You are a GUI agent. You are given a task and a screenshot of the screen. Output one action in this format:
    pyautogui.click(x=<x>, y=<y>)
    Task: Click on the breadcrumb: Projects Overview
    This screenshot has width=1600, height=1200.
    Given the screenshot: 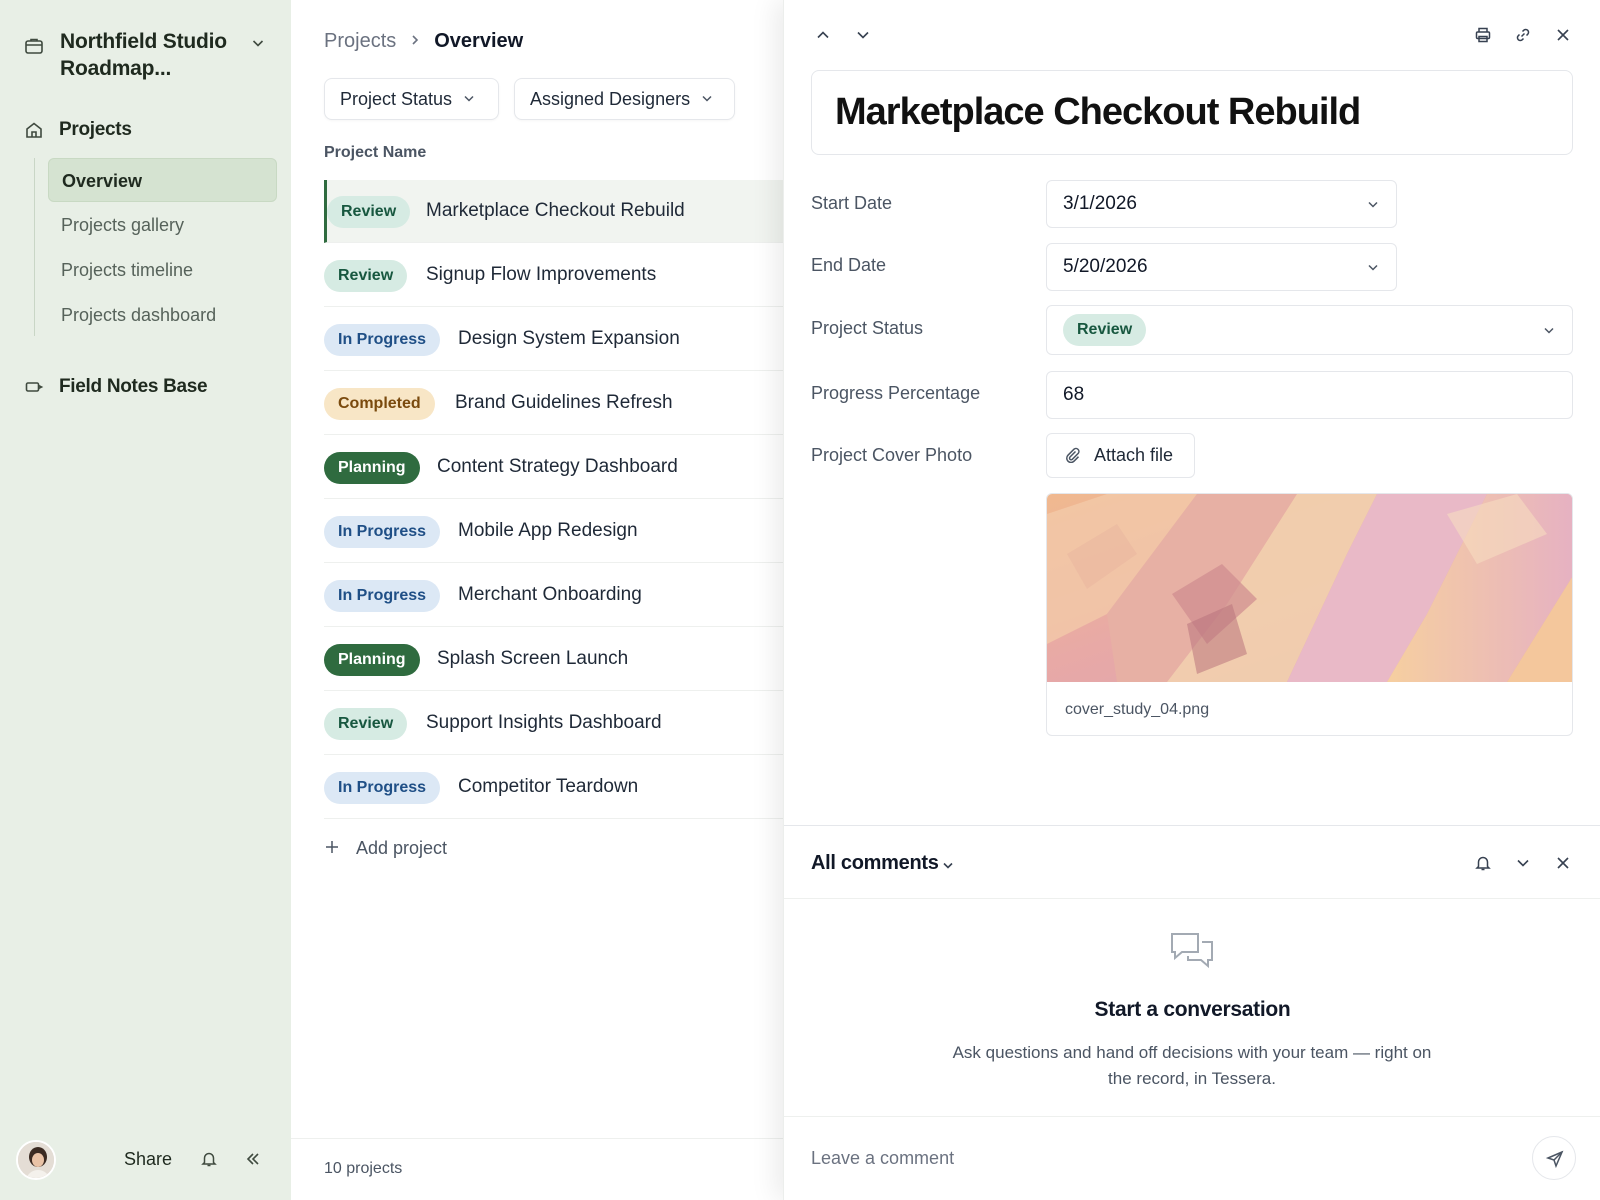 What is the action you would take?
    pyautogui.click(x=423, y=45)
    